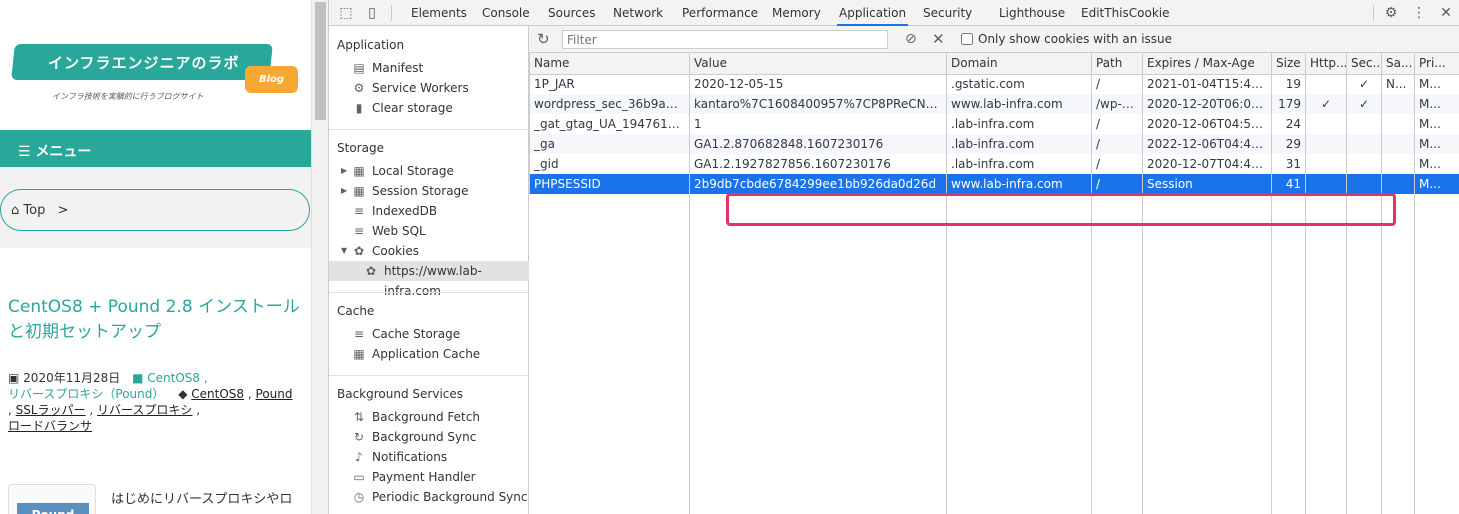 The height and width of the screenshot is (514, 1459). Describe the element at coordinates (1019, 64) in the screenshot. I see `column-header-domain: Domain` at that location.